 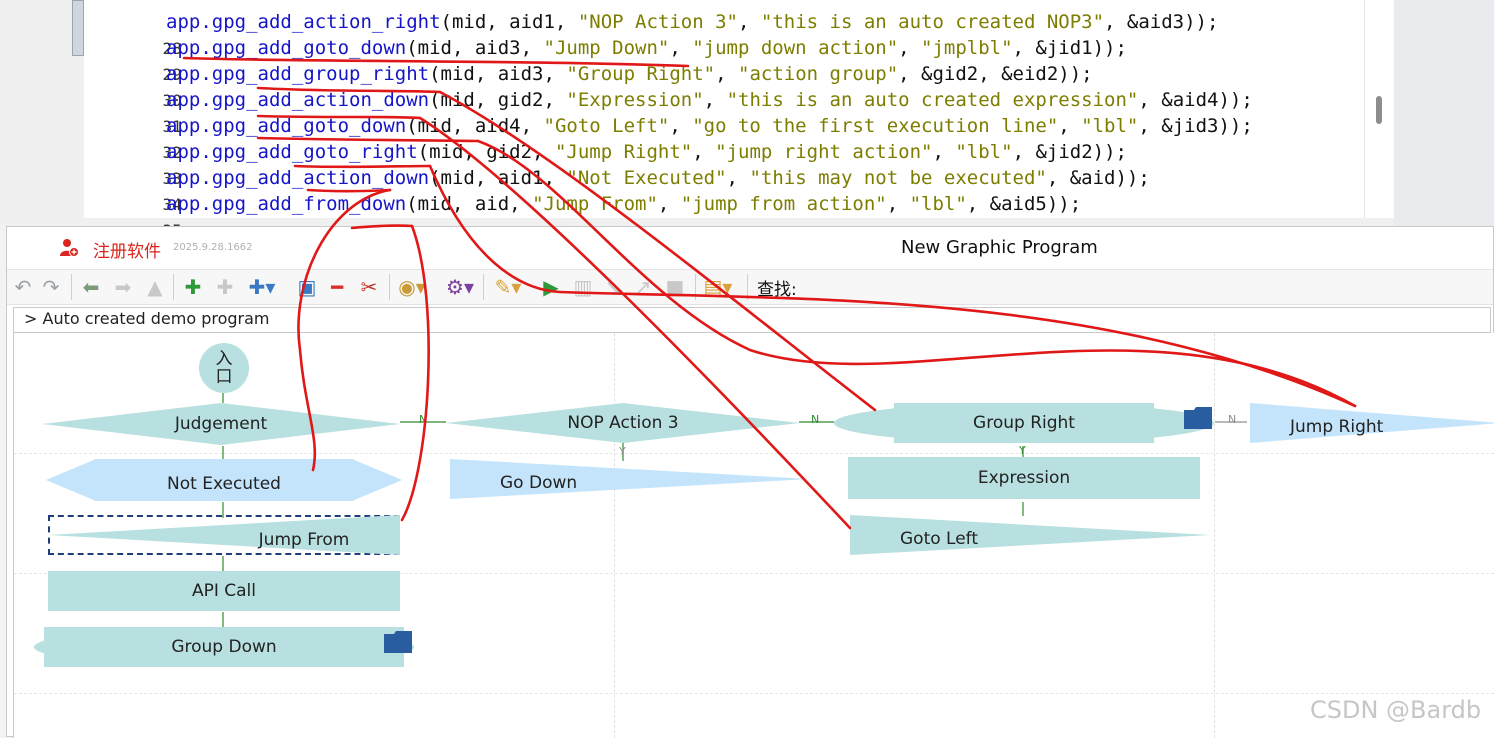 I want to click on watermark: CSDN @Bardb, so click(x=1396, y=710).